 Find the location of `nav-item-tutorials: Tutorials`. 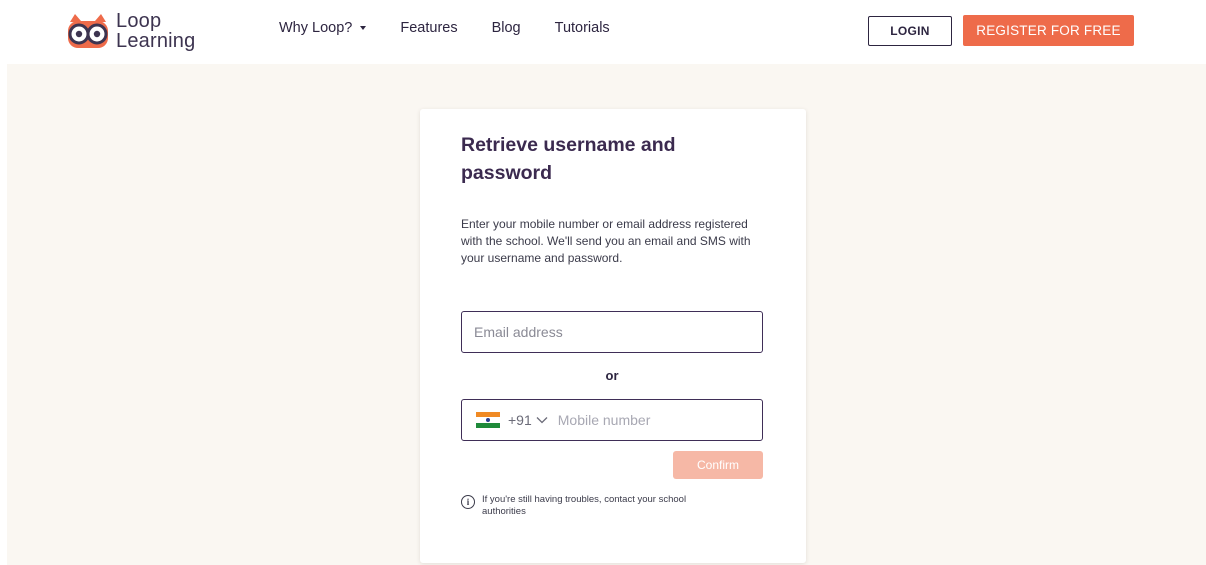

nav-item-tutorials: Tutorials is located at coordinates (582, 28).